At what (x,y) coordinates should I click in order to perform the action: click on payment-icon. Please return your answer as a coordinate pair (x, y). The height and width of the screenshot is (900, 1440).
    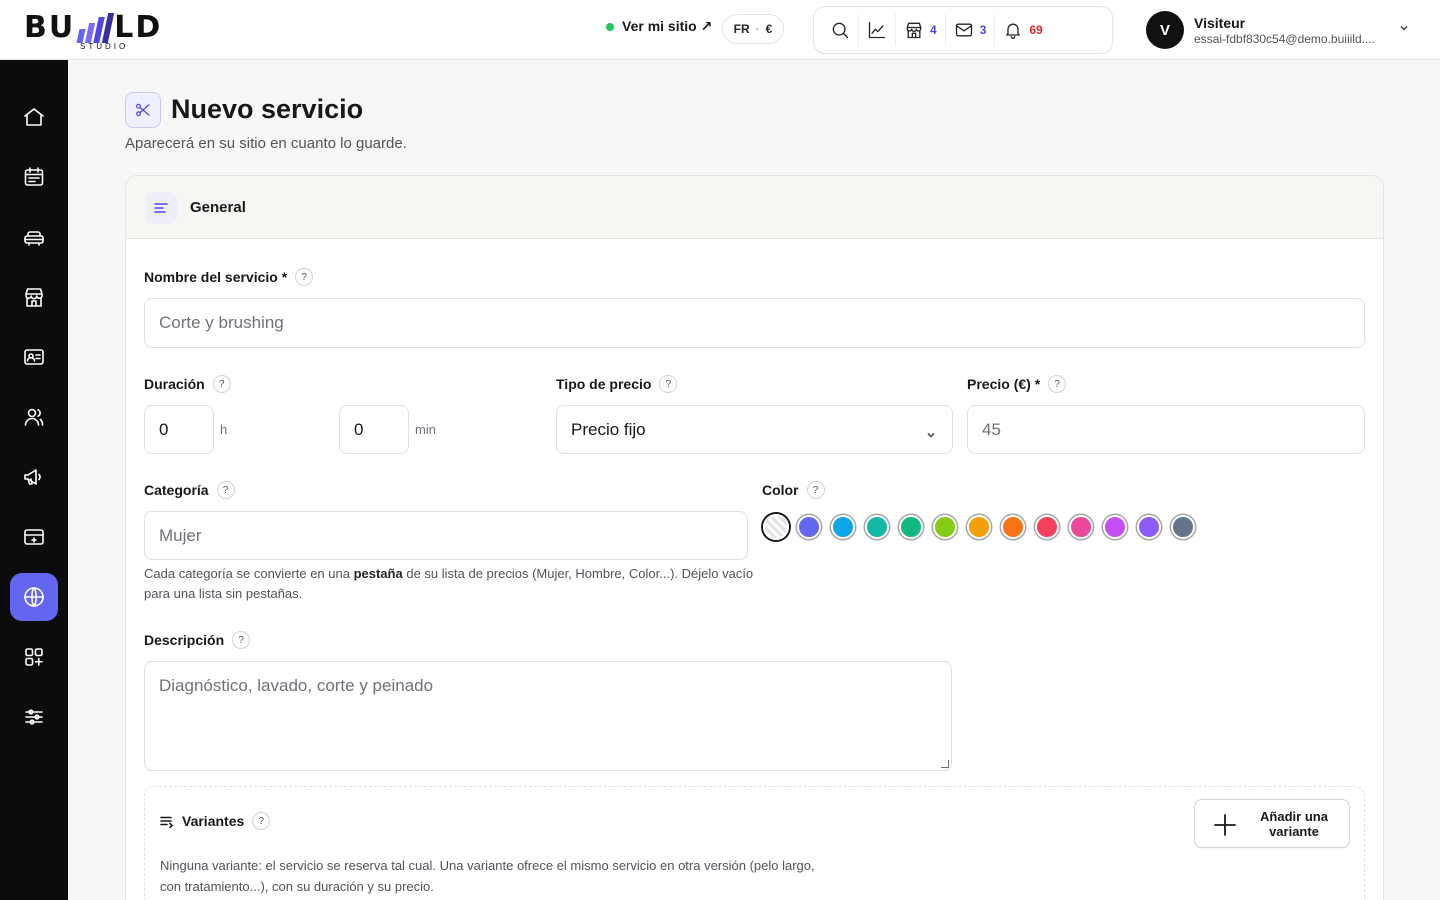
    Looking at the image, I should click on (34, 537).